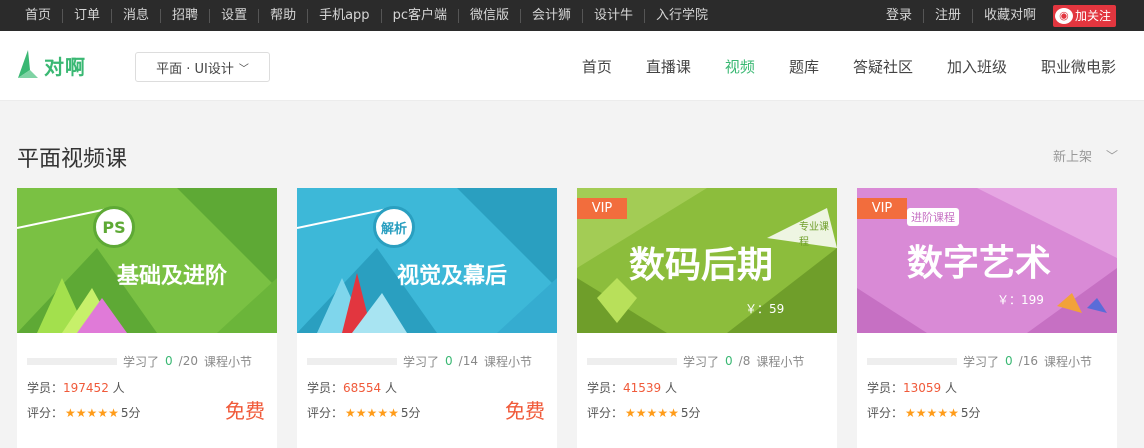 The width and height of the screenshot is (1144, 448). What do you see at coordinates (1078, 66) in the screenshot?
I see `nav-career-film: 职业微电影` at bounding box center [1078, 66].